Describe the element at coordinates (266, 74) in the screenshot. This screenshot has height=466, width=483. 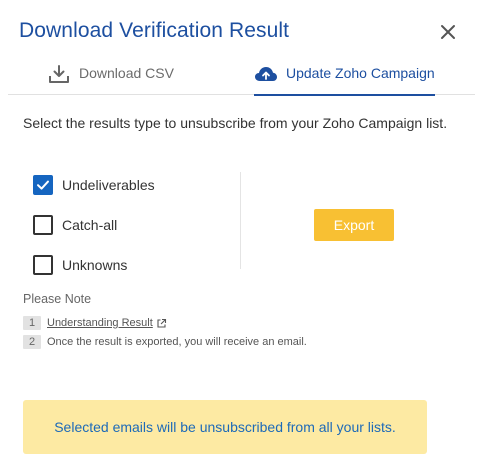
I see `cloud-upload-icon` at that location.